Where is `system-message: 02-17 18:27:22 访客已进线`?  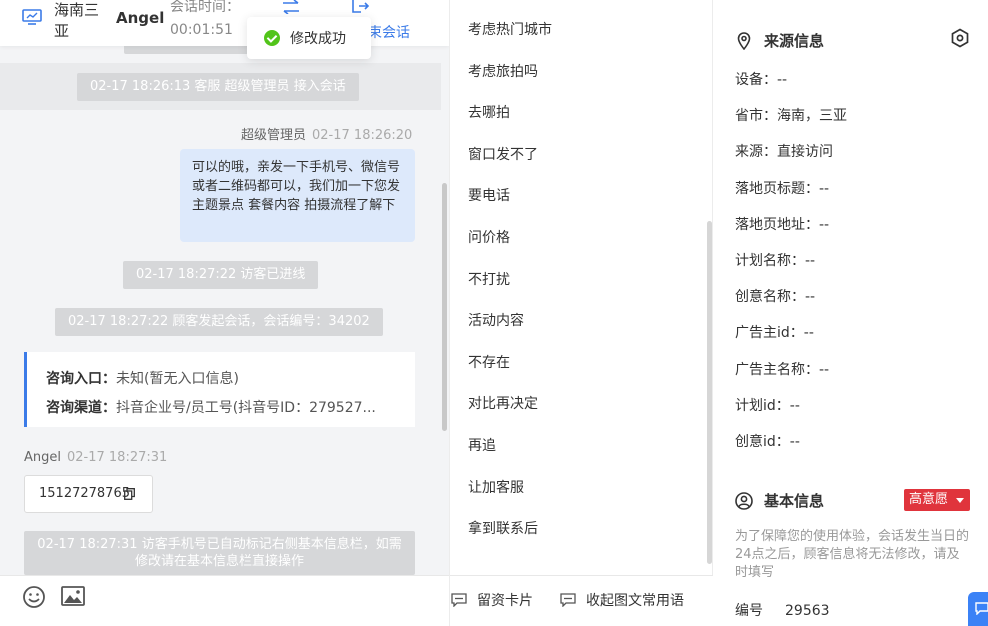 system-message: 02-17 18:27:22 访客已进线 is located at coordinates (221, 275).